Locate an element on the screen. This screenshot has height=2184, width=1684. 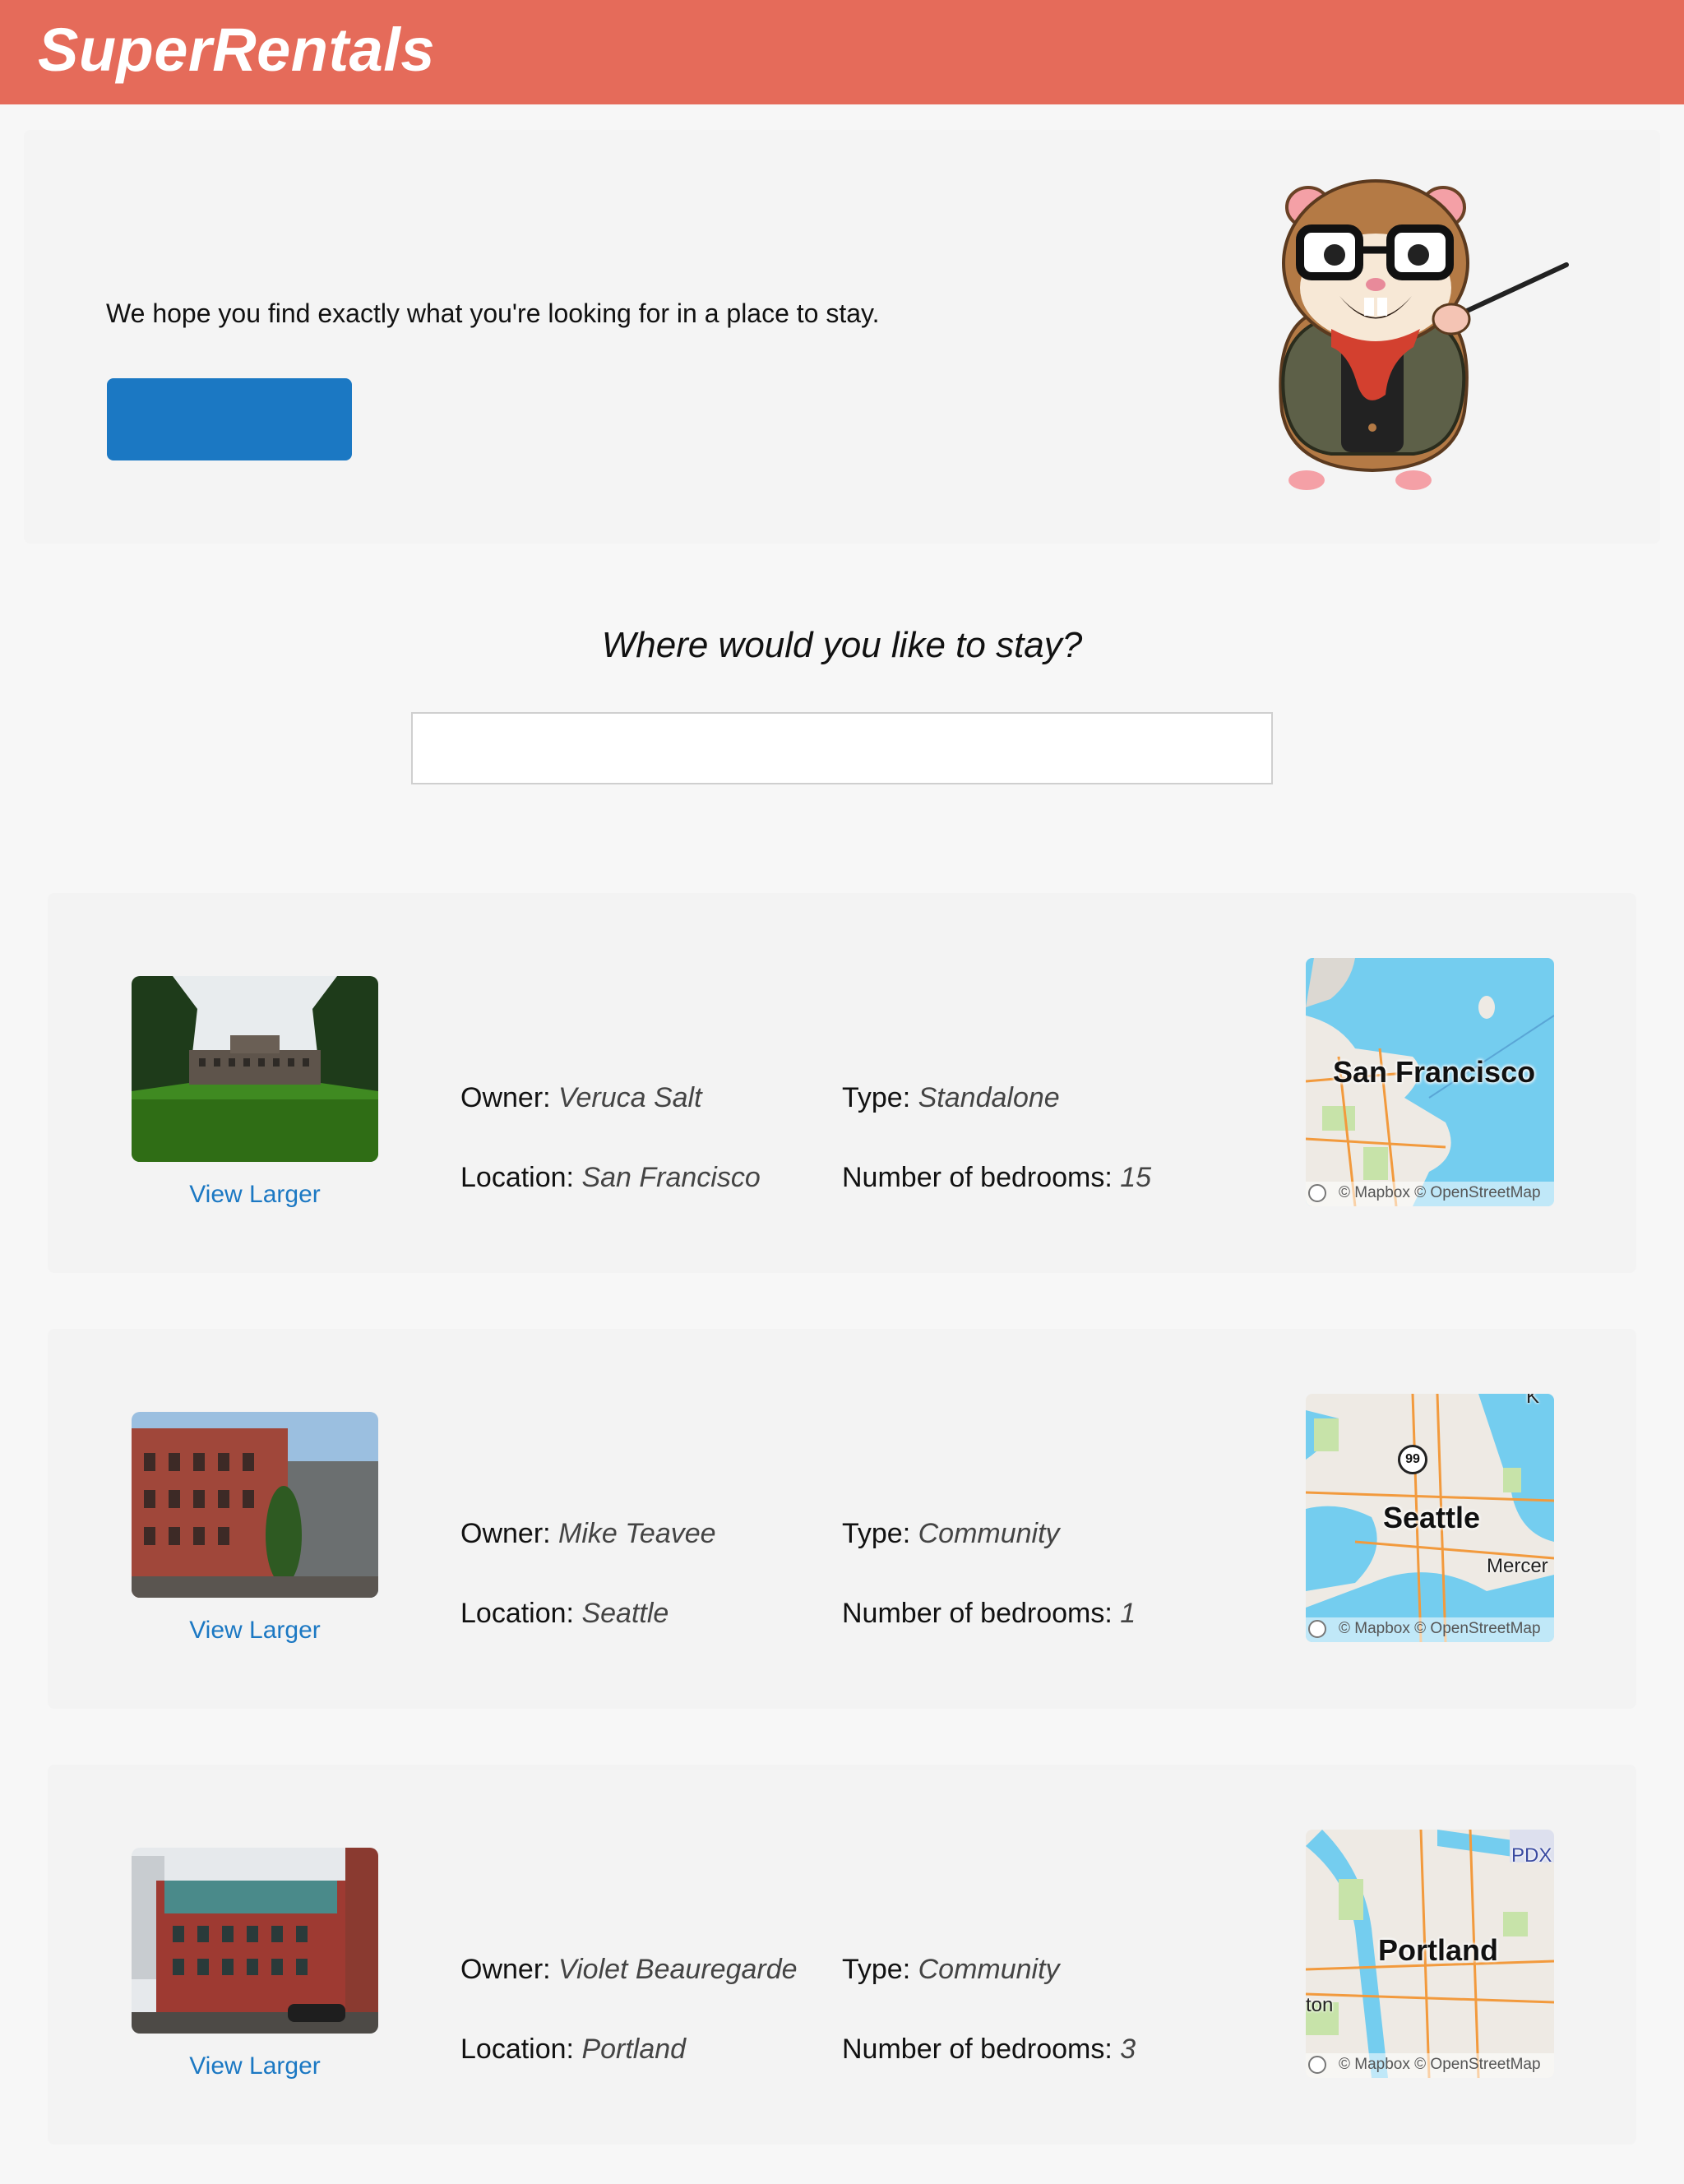
location-value: San Francisco is located at coordinates (671, 1177).